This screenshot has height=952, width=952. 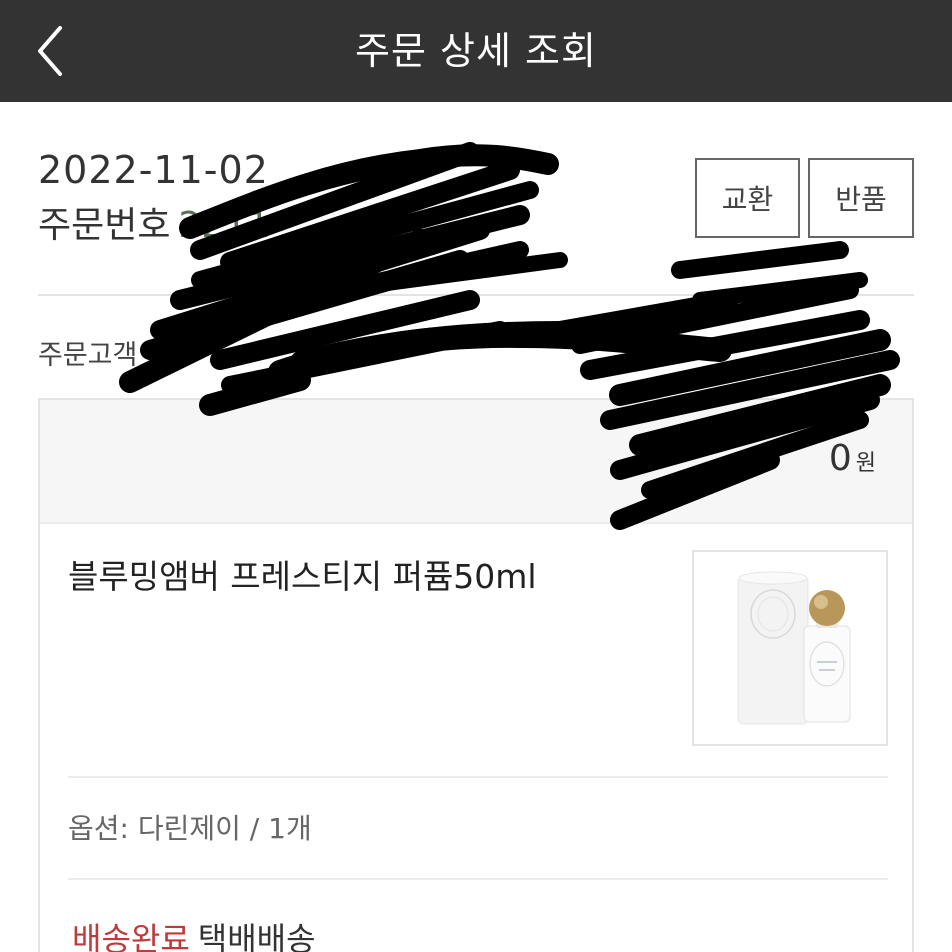 I want to click on customer-label: 주문고객 :, so click(x=97, y=355).